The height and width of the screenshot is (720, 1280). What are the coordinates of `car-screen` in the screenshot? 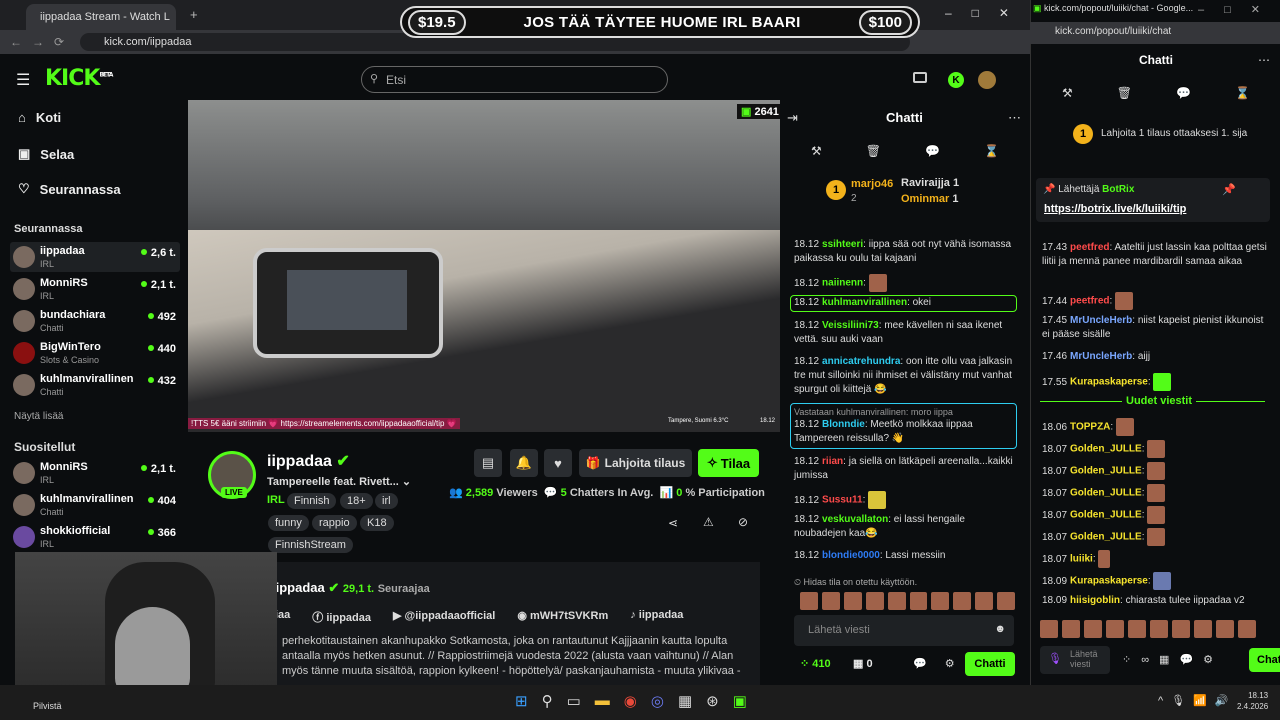 It's located at (348, 303).